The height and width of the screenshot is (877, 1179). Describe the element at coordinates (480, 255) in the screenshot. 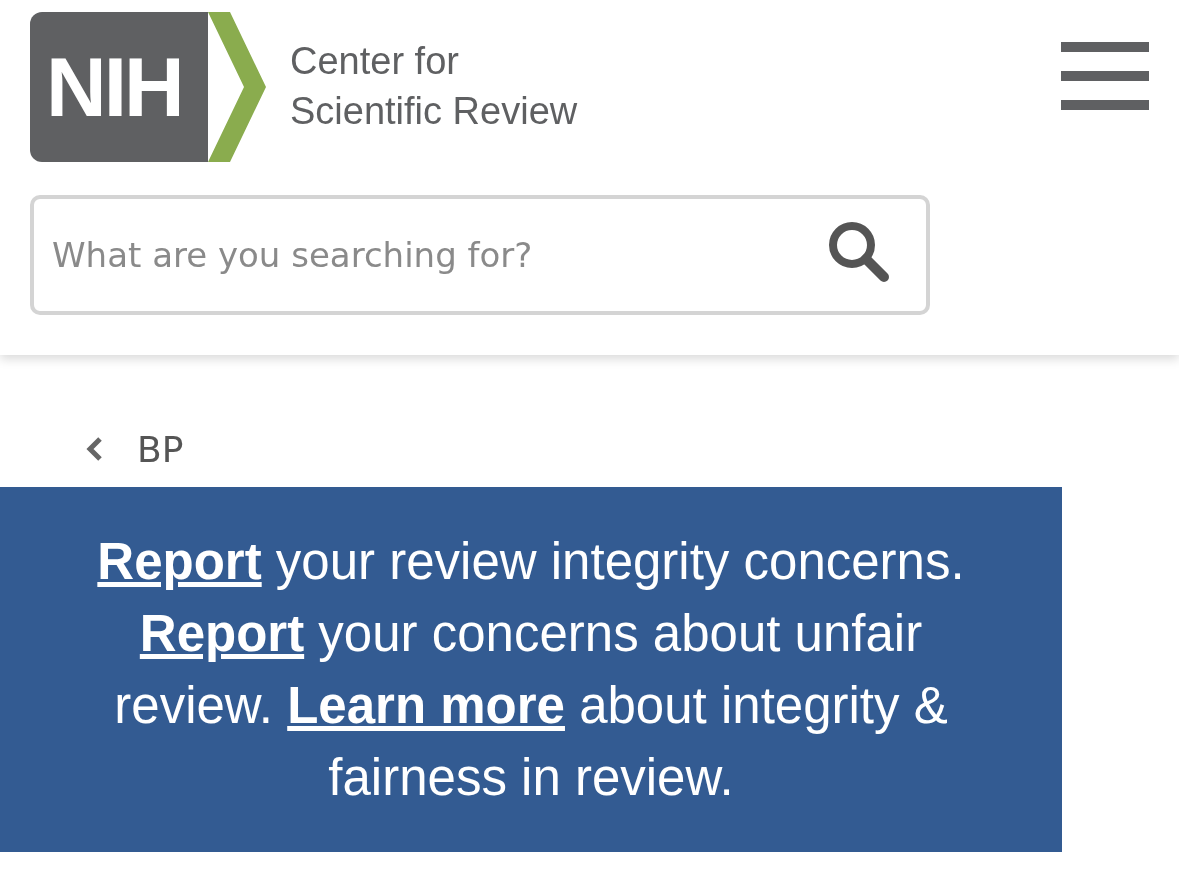

I see `search-field: What are you searching for?` at that location.